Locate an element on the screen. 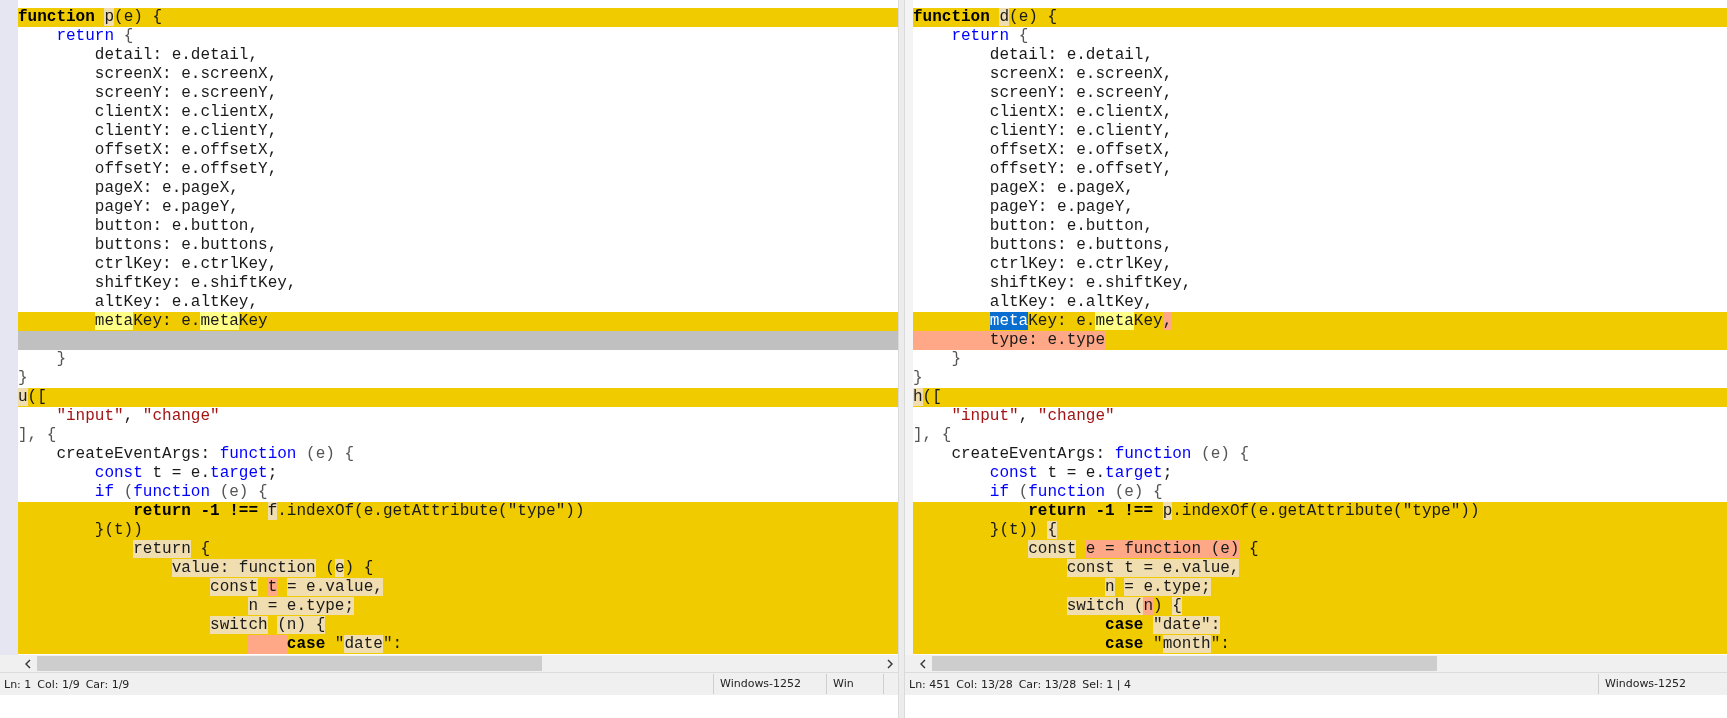 The image size is (1727, 718). status-text: Col: 13/28 is located at coordinates (984, 684).